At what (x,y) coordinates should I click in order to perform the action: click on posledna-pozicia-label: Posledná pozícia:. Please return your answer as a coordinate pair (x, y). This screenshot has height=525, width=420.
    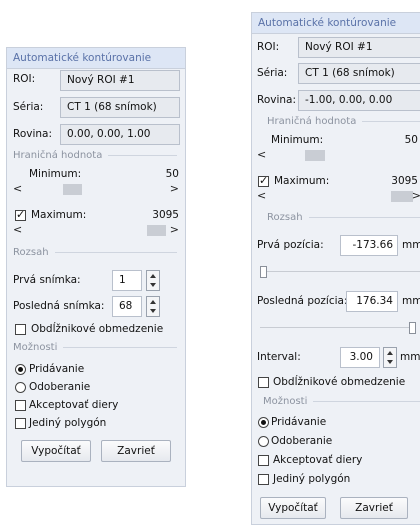
    Looking at the image, I should click on (302, 301).